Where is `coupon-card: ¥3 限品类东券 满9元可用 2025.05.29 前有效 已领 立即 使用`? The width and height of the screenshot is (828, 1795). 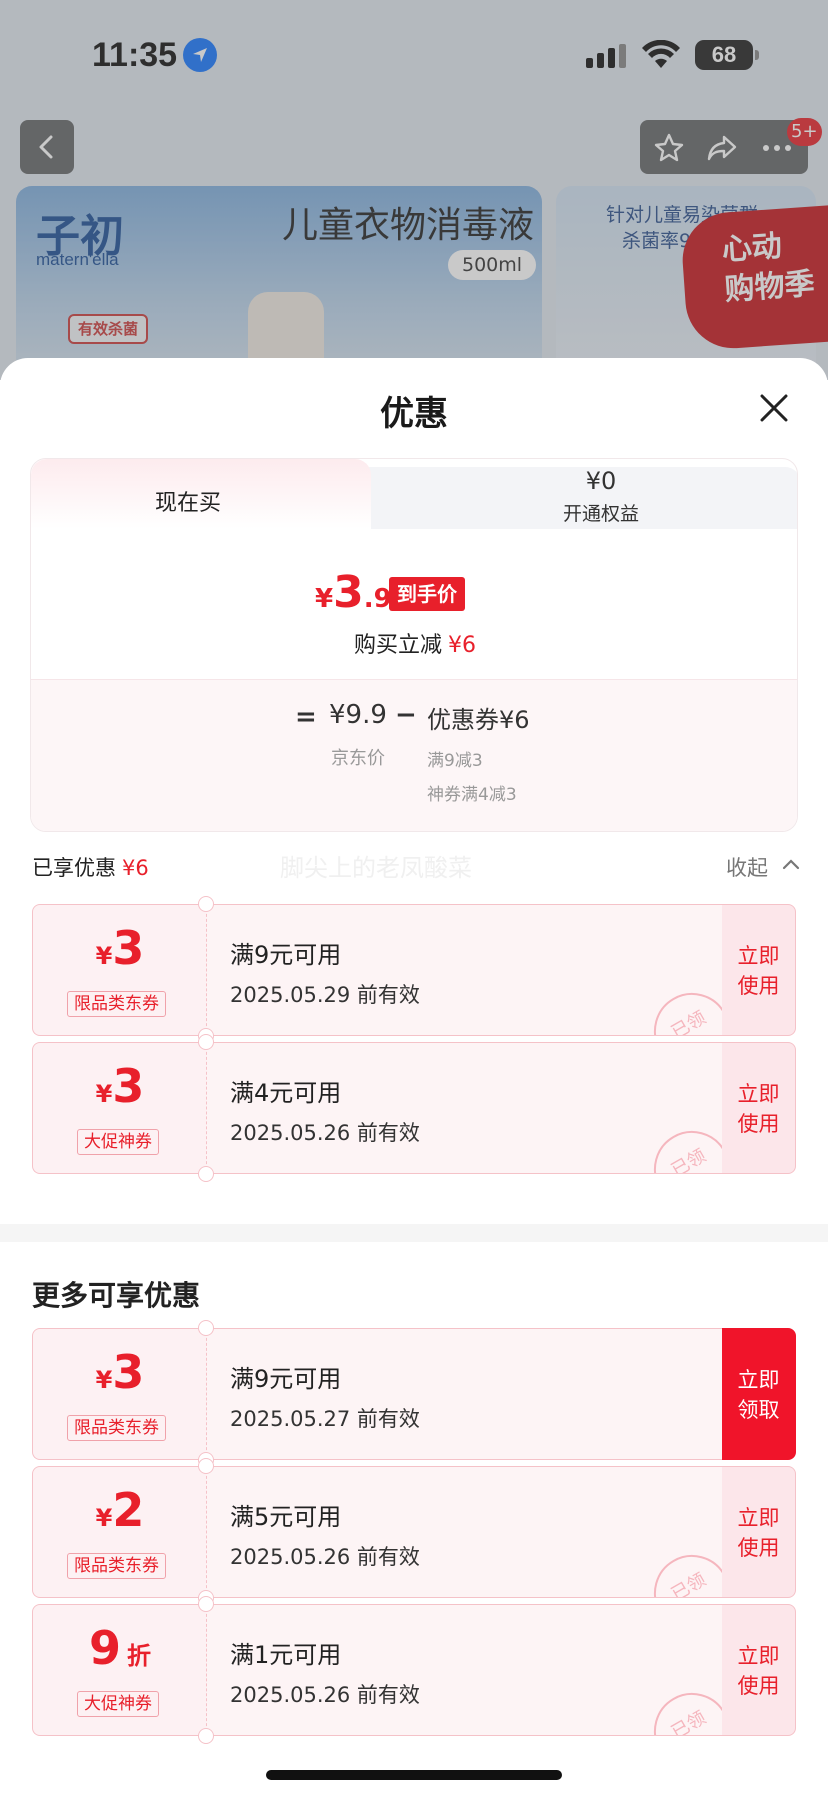
coupon-card: ¥3 限品类东券 满9元可用 2025.05.29 前有效 已领 立即 使用 is located at coordinates (414, 970).